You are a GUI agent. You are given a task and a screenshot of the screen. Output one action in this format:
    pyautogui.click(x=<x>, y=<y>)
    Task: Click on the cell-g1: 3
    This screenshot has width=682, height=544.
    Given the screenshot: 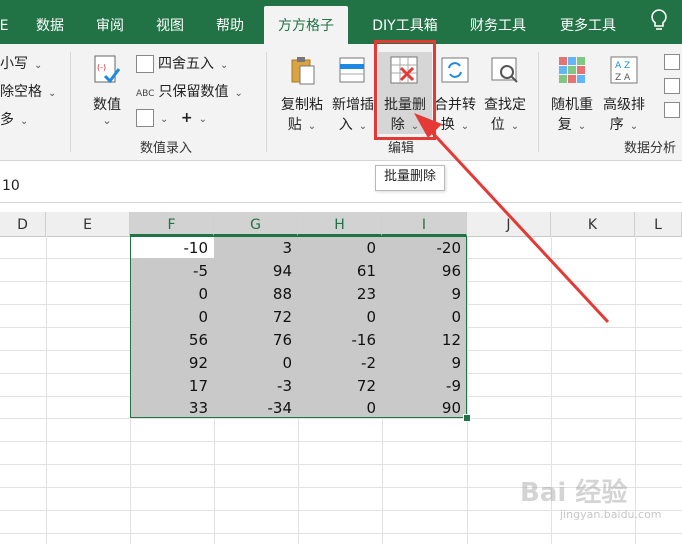 What is the action you would take?
    pyautogui.click(x=256, y=247)
    